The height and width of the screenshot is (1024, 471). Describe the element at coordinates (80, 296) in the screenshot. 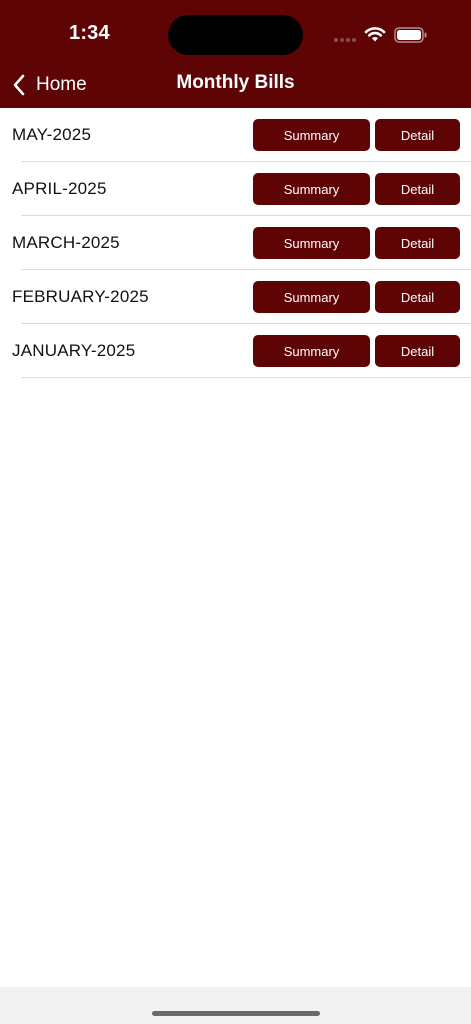

I see `month-label: FEBRUARY-2025` at that location.